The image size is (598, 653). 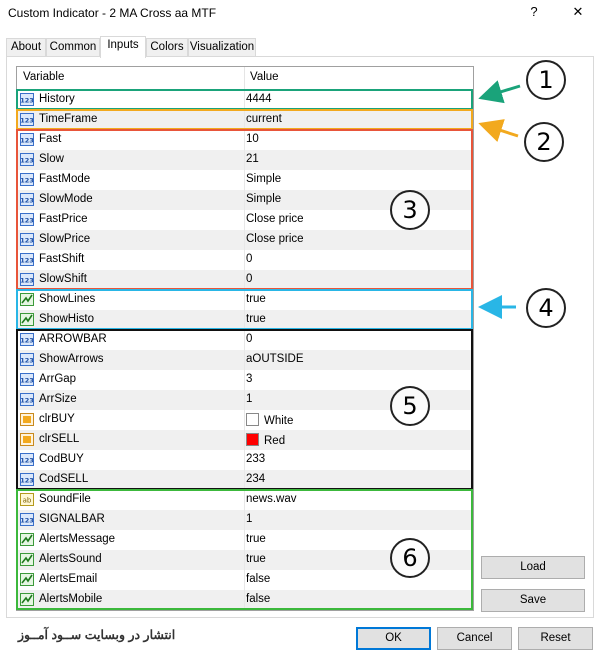 I want to click on input-row-showarrows: 123 ShowArrows aOUTSIDE, so click(x=245, y=360).